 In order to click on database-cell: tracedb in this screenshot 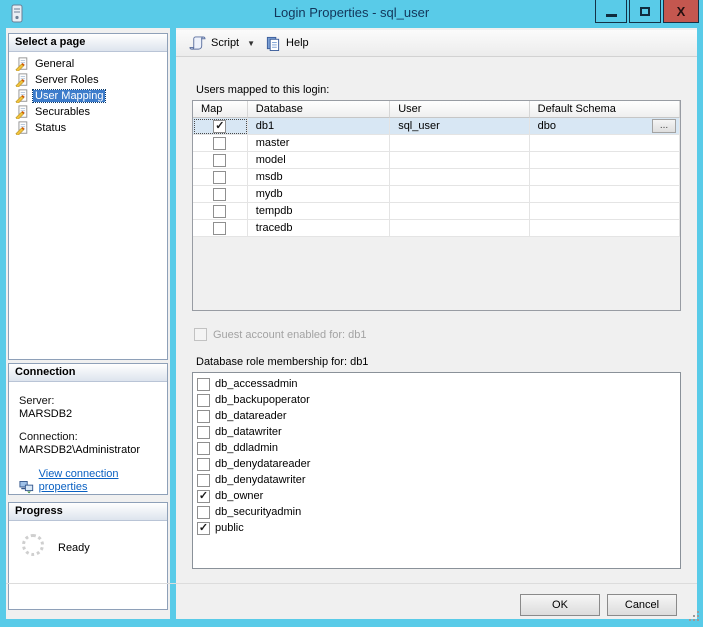, I will do `click(319, 228)`.